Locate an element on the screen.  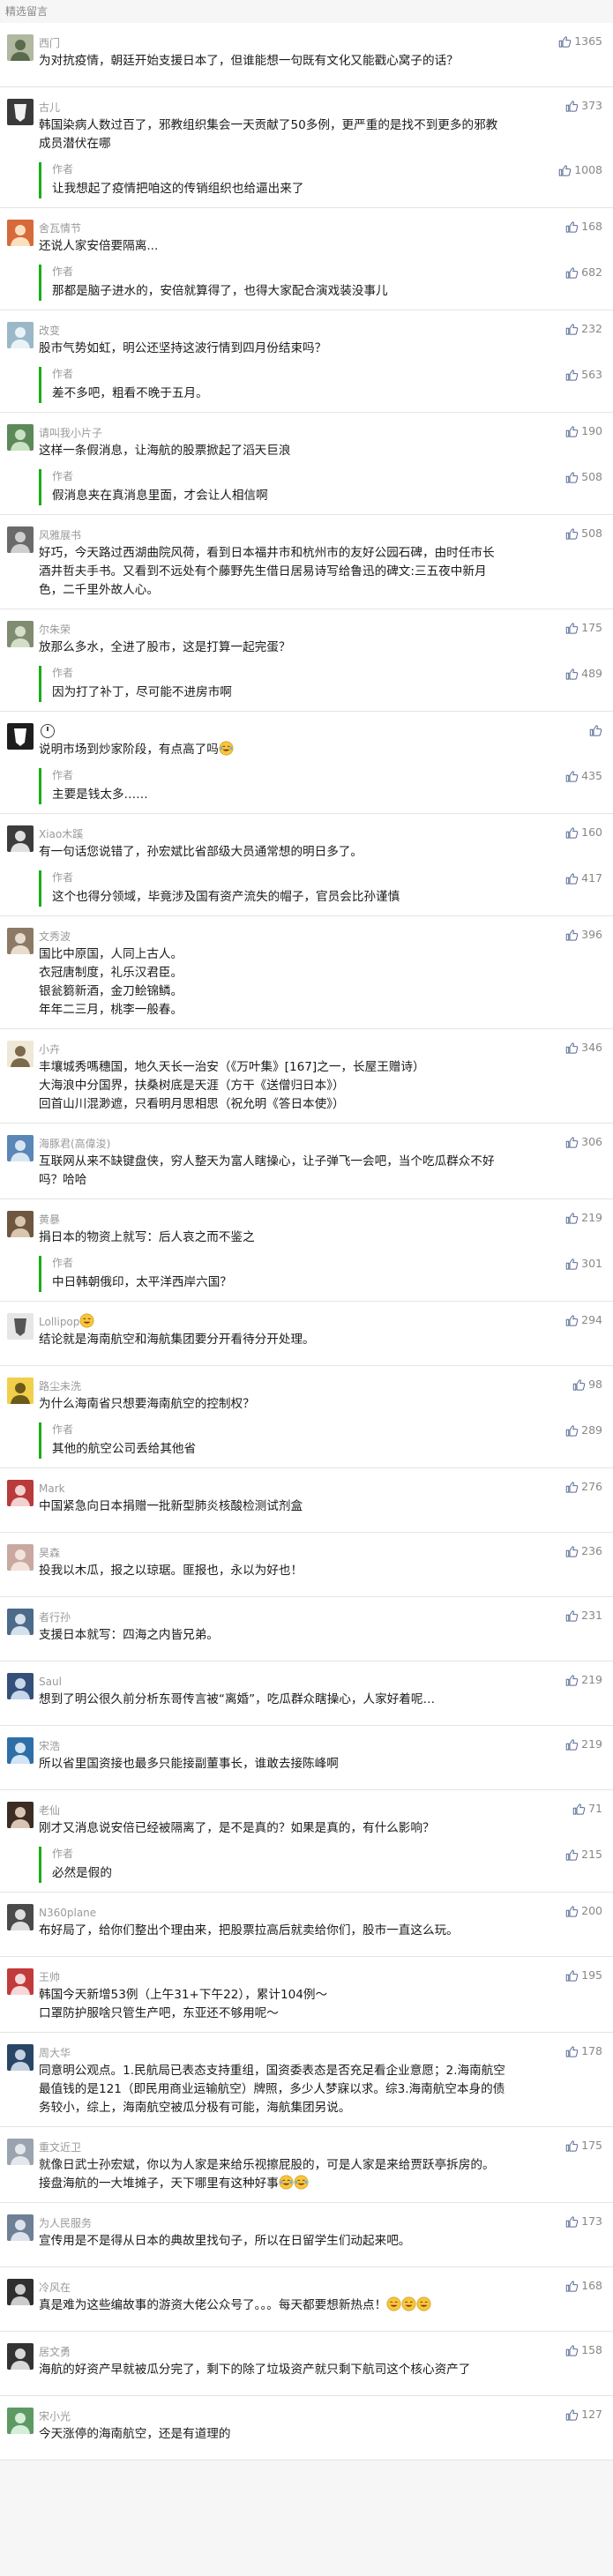
nickname: 宋浩 is located at coordinates (49, 1746).